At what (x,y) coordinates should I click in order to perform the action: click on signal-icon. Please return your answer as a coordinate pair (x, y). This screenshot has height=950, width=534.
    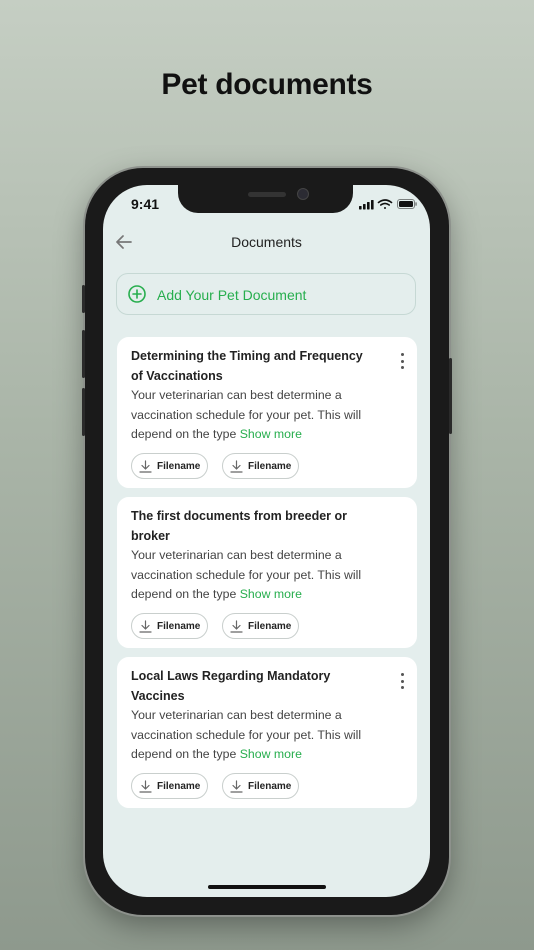
    Looking at the image, I should click on (366, 205).